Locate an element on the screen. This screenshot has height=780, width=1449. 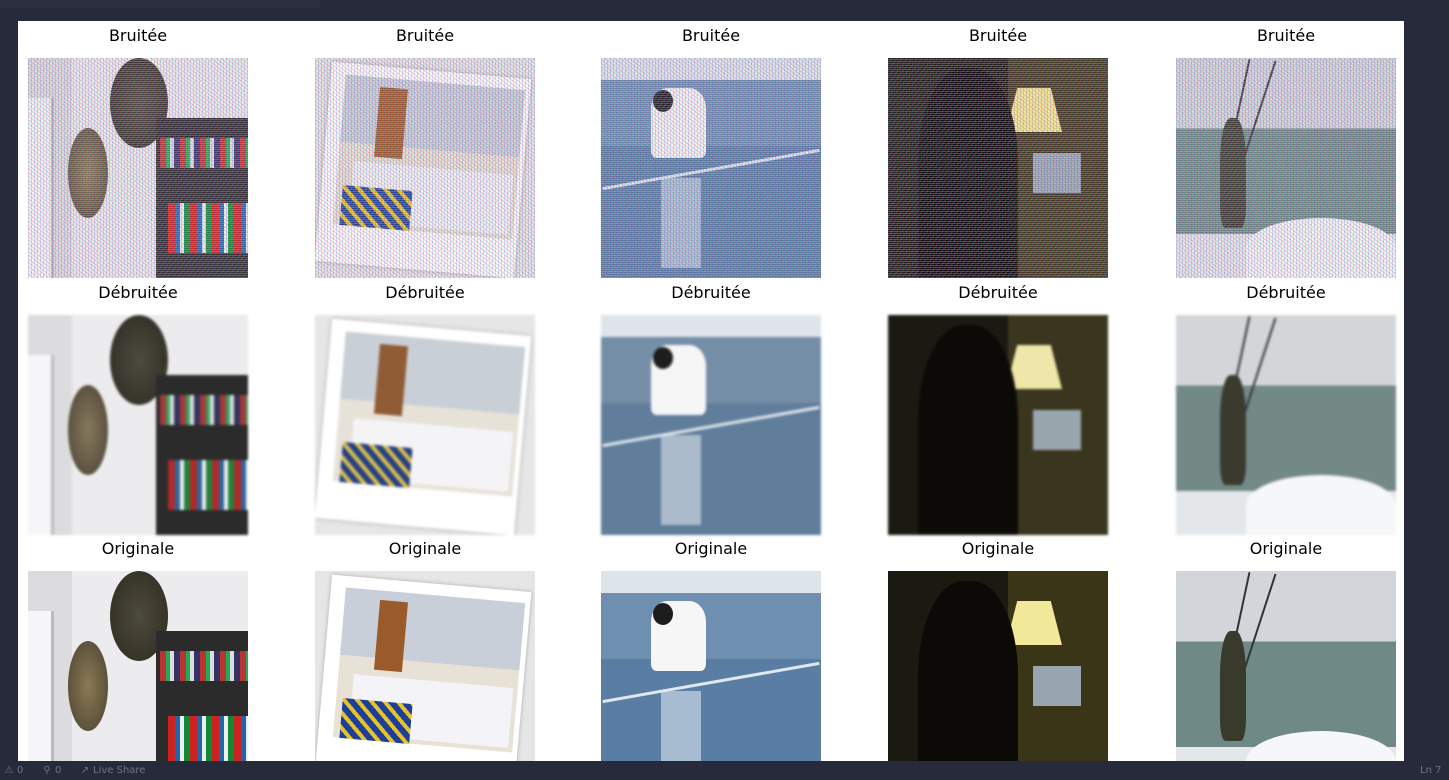
image-denoised-person-lamp-laptop is located at coordinates (998, 425).